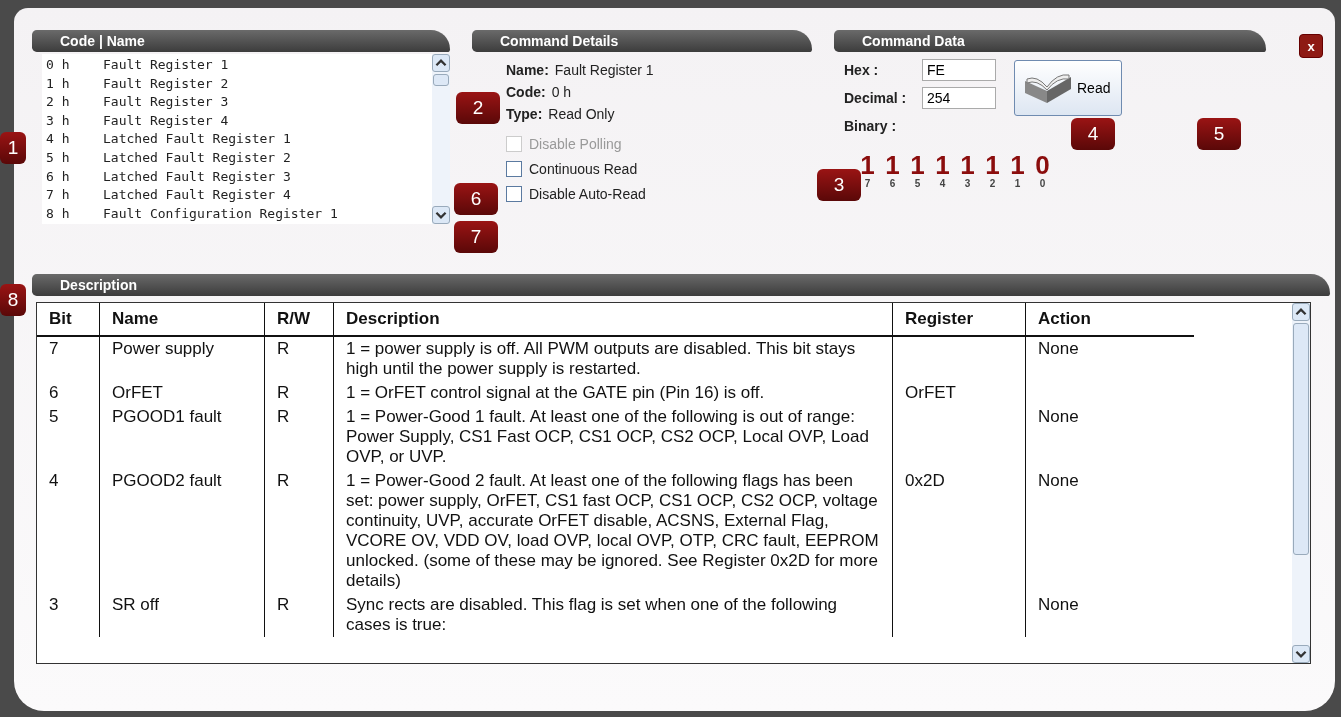  I want to click on section-header: Command Data, so click(1050, 41).